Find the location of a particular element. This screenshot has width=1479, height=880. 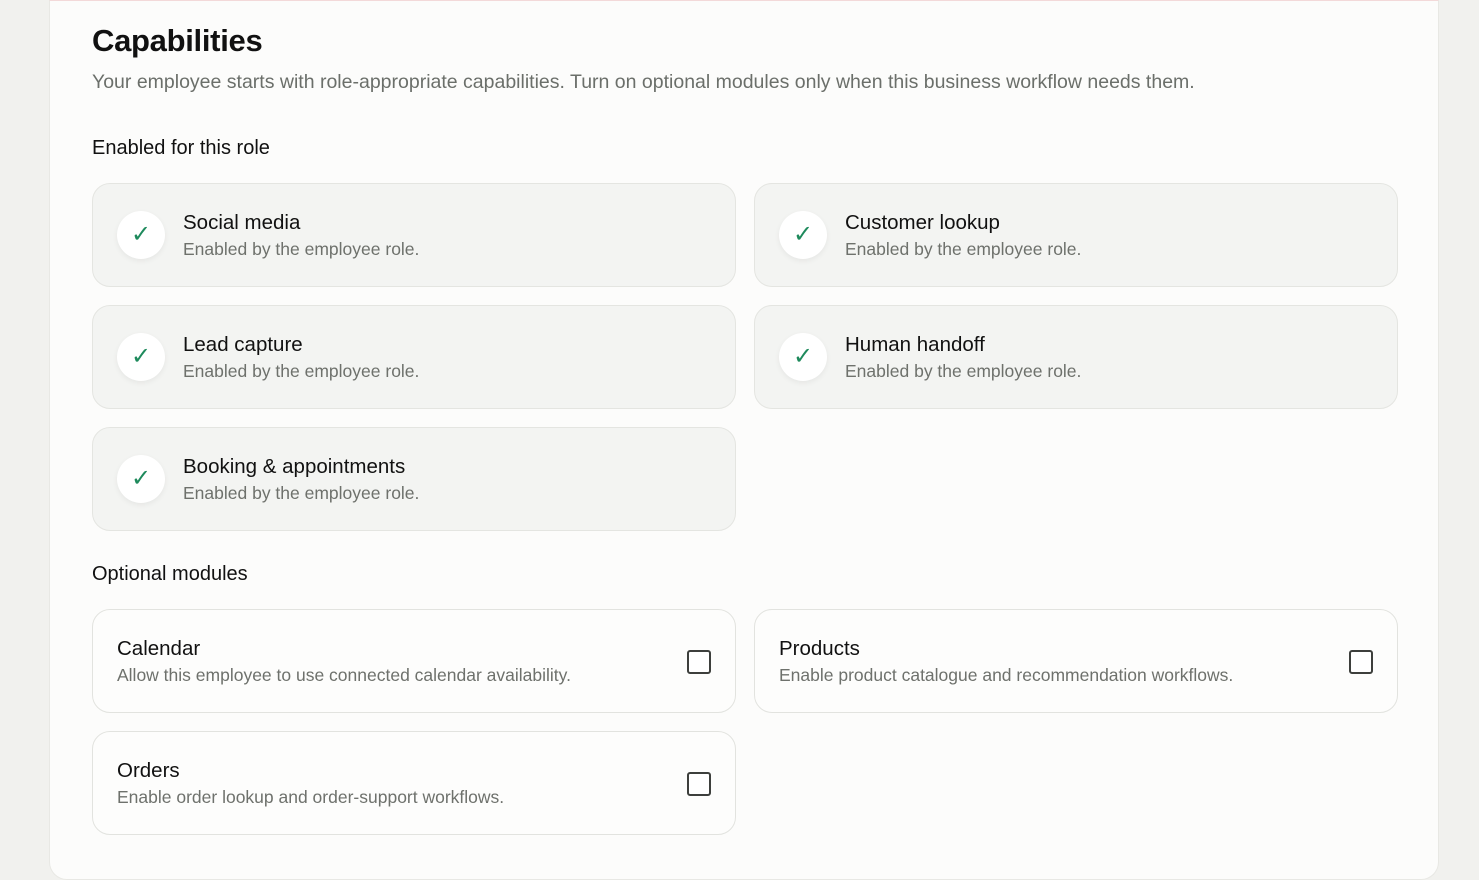

module-title: Products is located at coordinates (819, 648).